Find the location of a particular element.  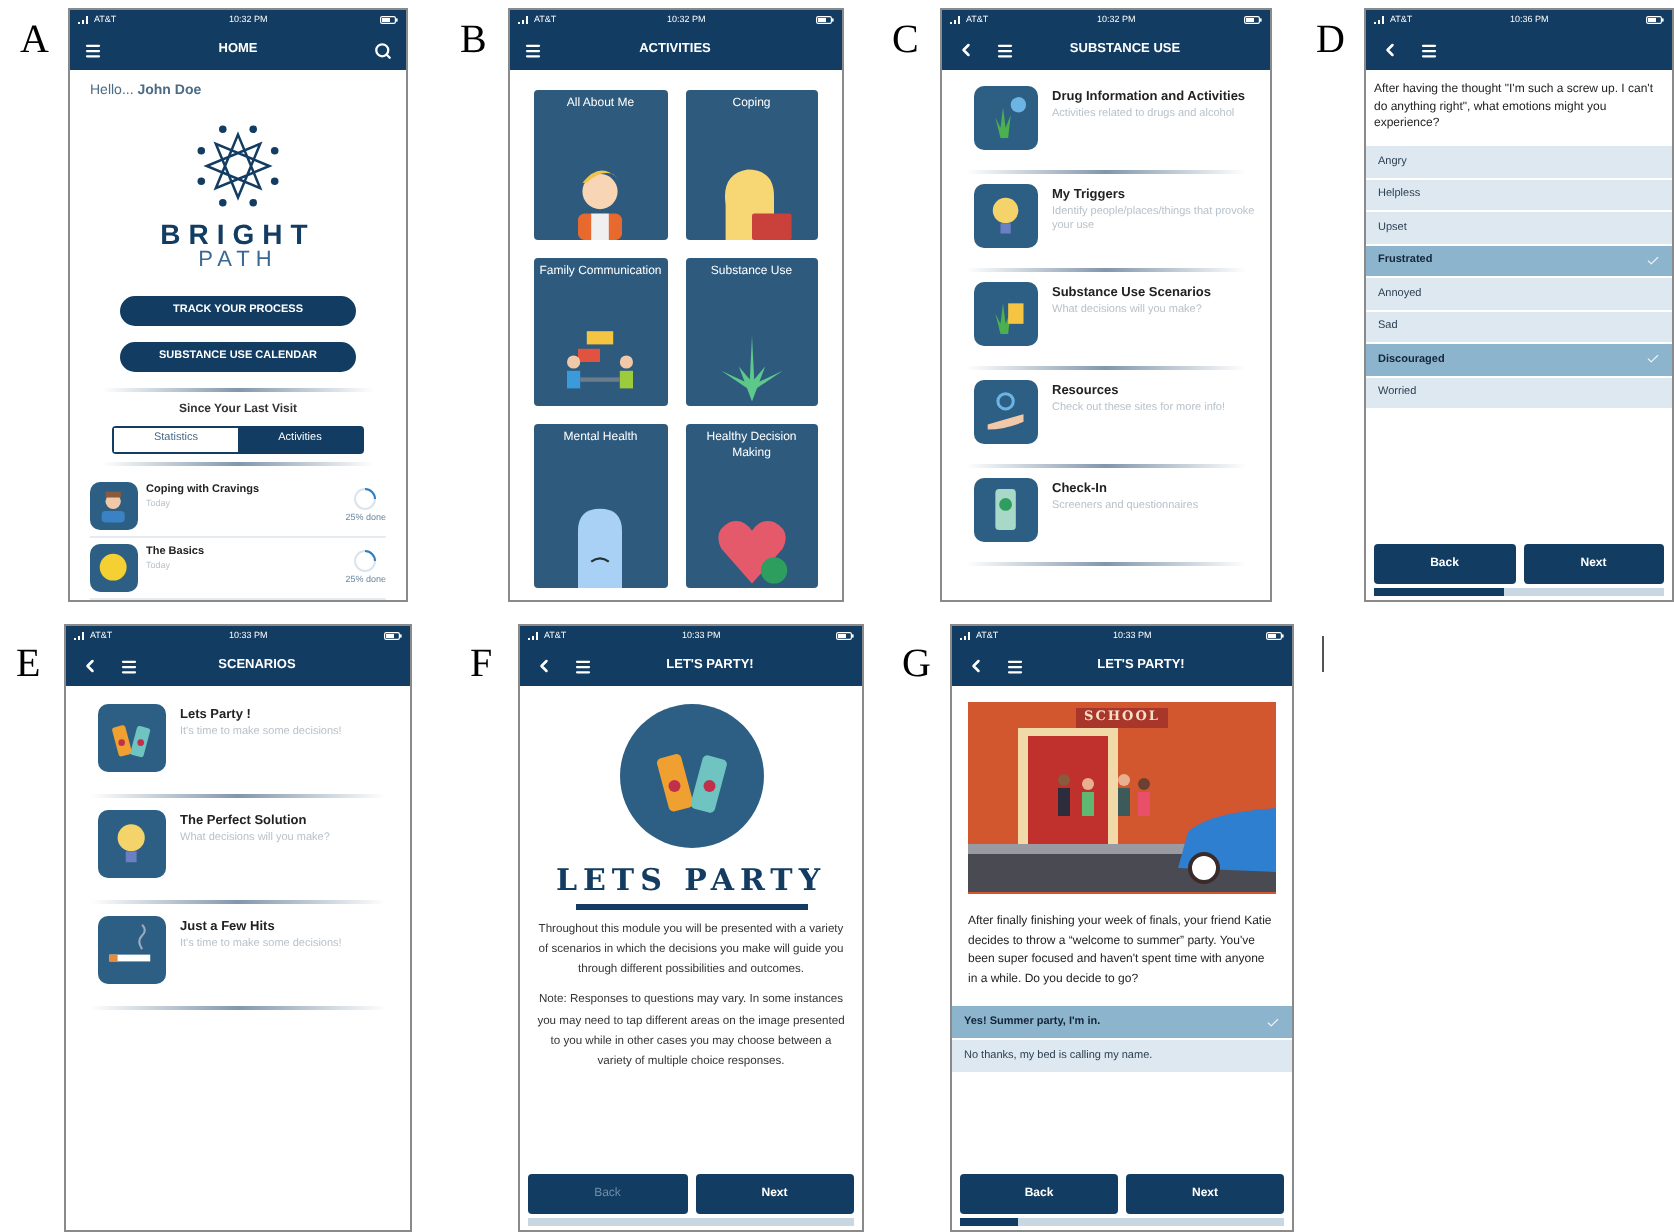

module-heading: LETS PARTY is located at coordinates (691, 881).